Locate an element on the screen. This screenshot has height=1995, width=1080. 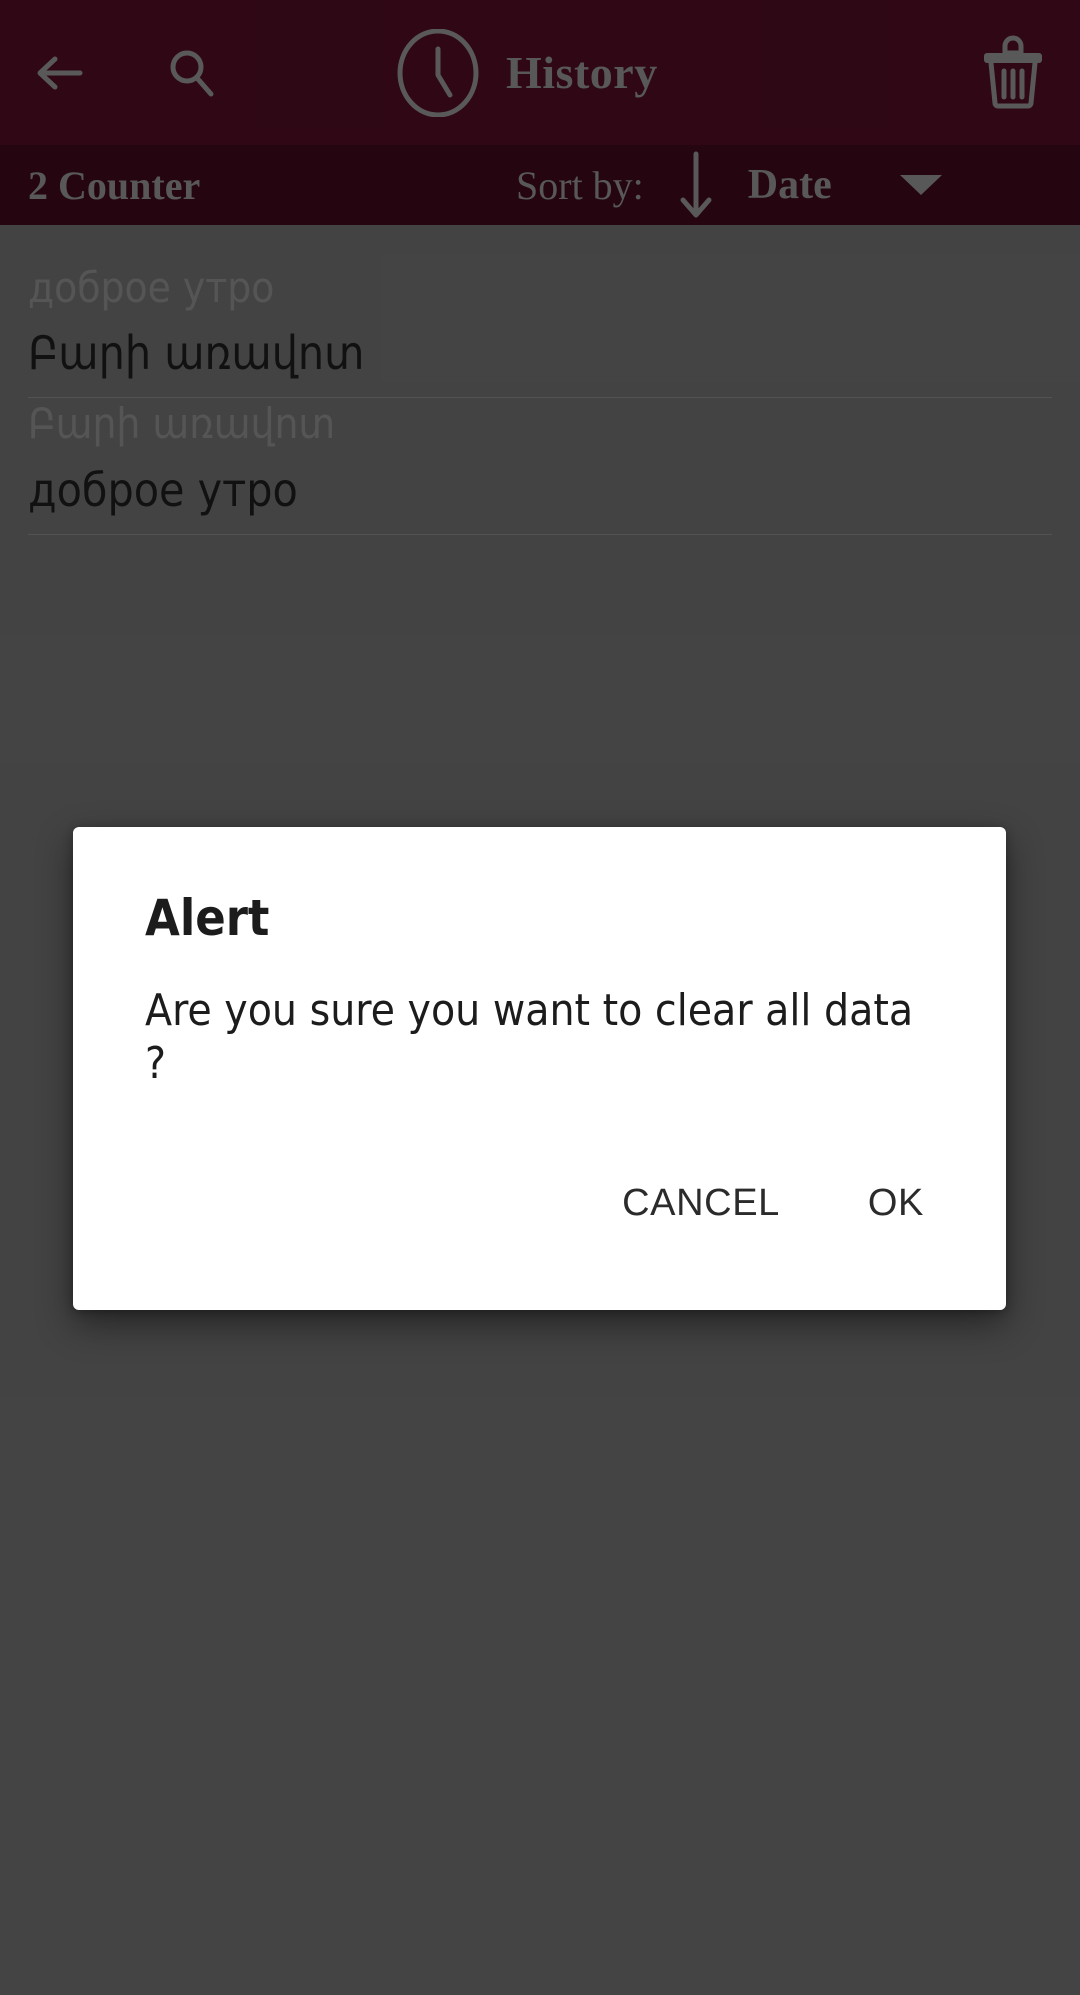
title-group: History is located at coordinates (526, 72).